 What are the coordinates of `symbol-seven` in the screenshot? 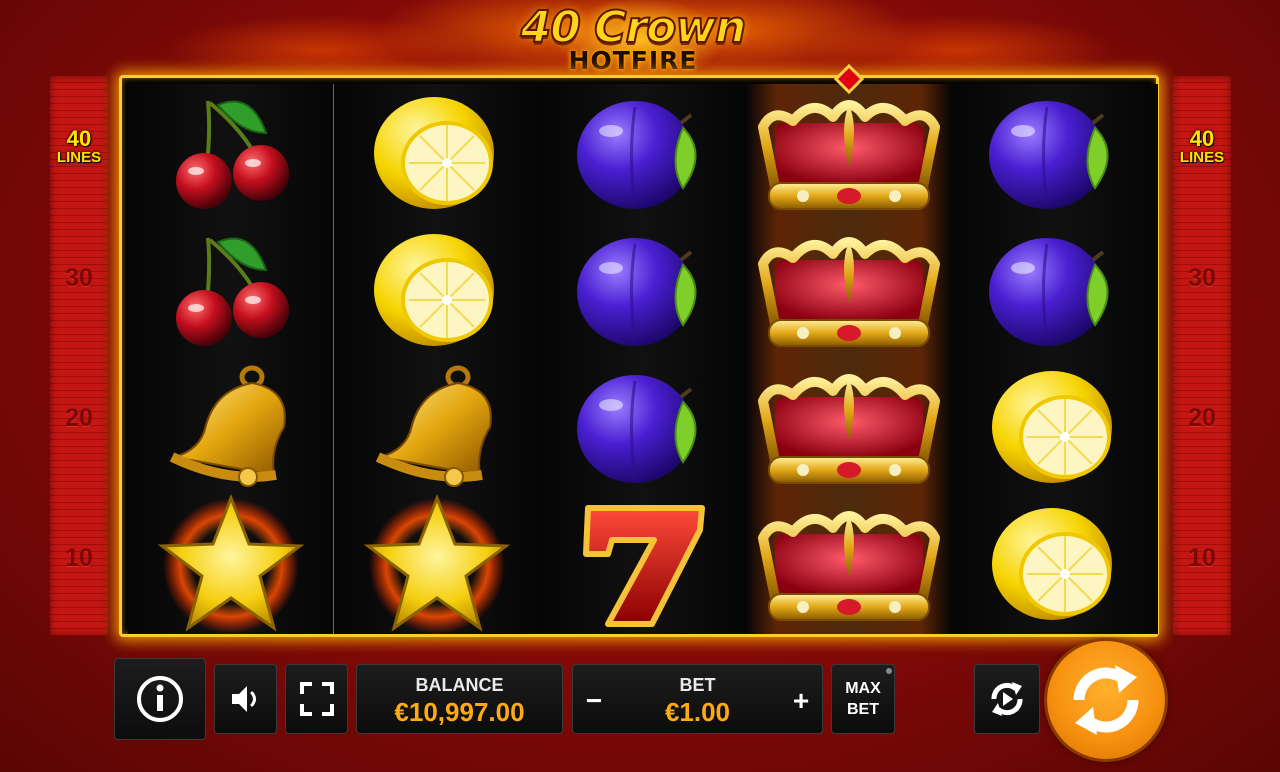 It's located at (643, 563).